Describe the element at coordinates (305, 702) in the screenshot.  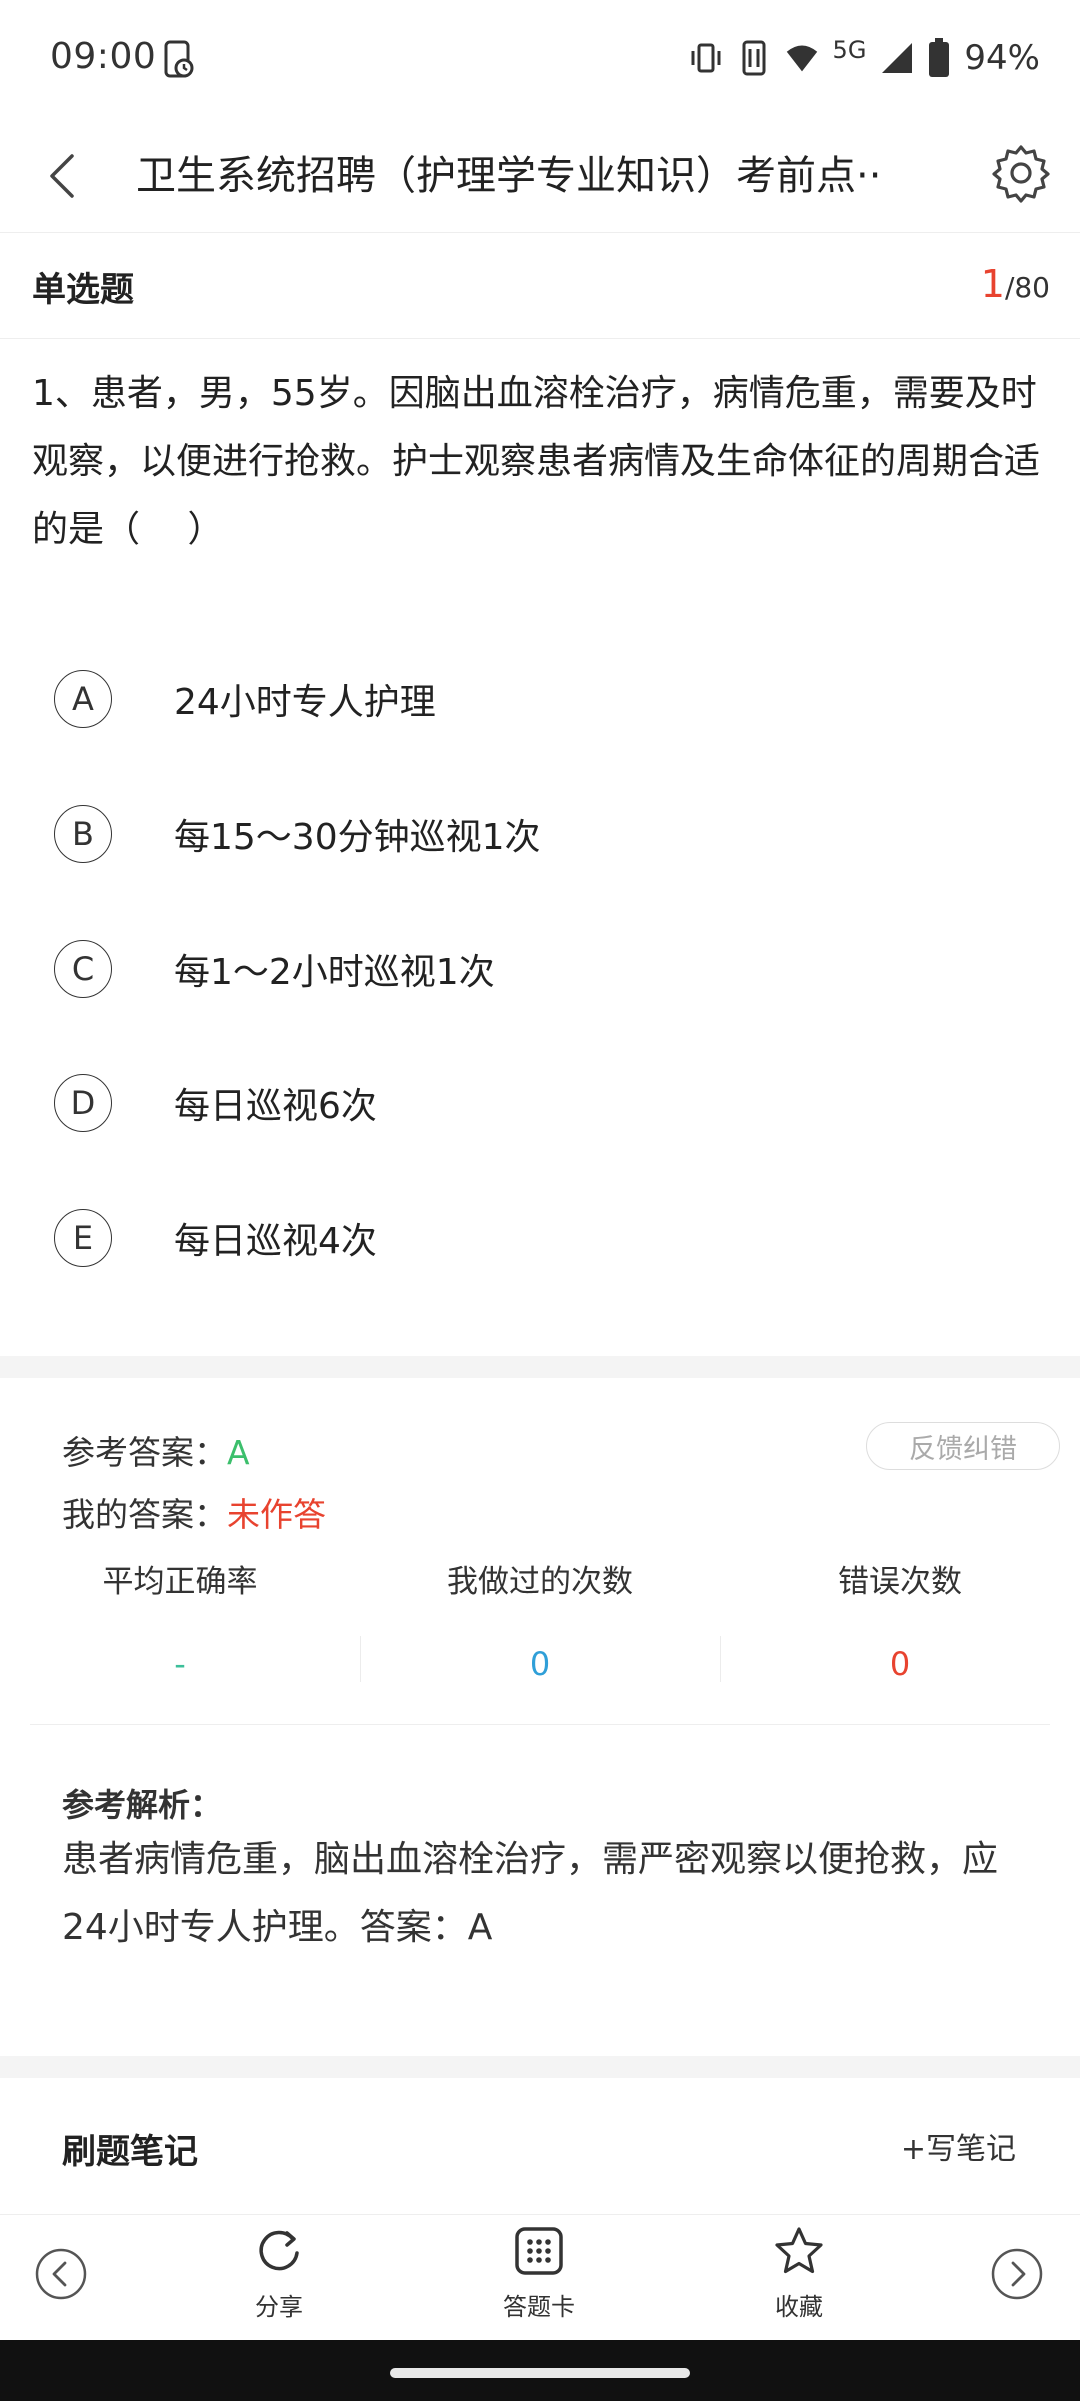
I see `option-text: 24小时专人护理` at that location.